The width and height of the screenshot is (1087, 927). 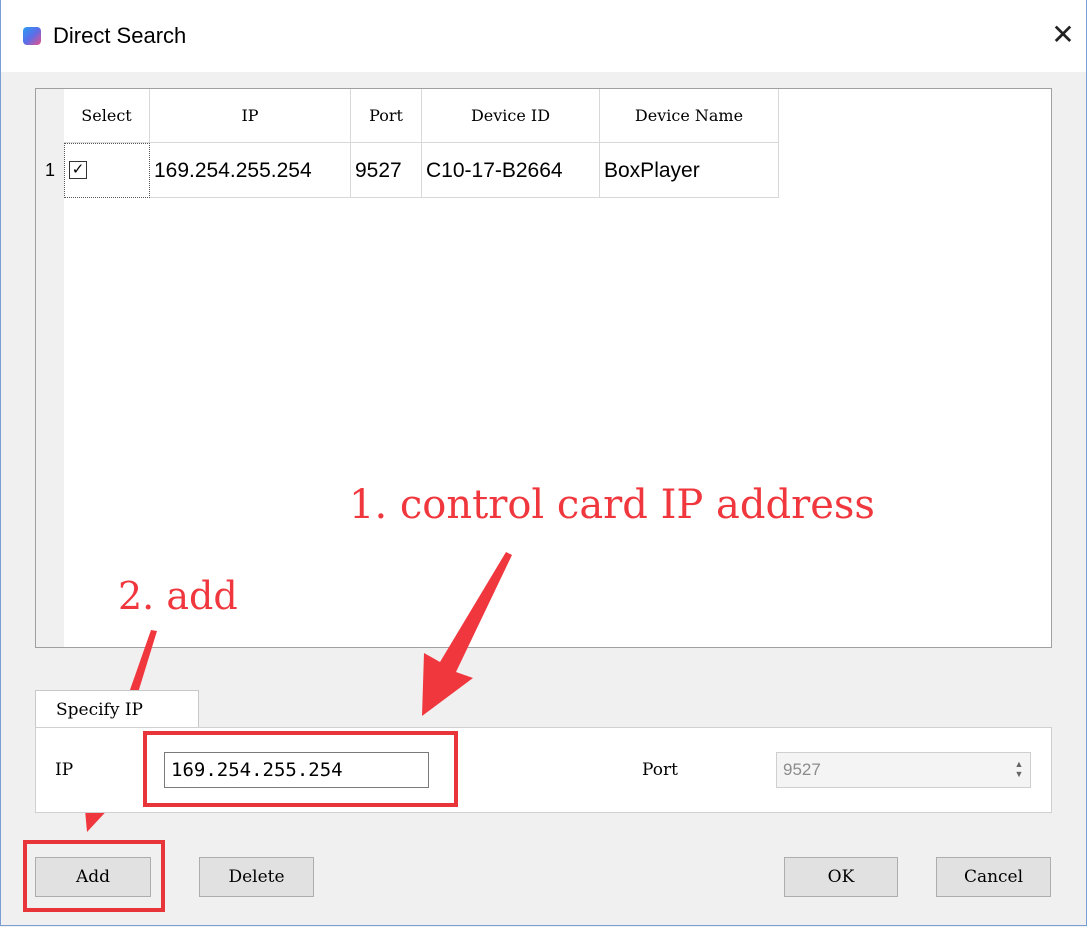 What do you see at coordinates (1019, 770) in the screenshot?
I see `spinner-arrows-icon: ▲ ▼` at bounding box center [1019, 770].